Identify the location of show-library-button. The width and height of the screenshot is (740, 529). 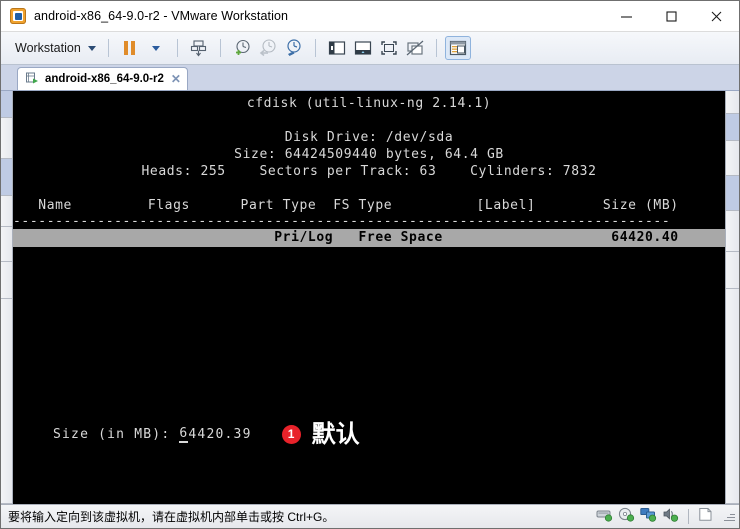
(337, 48).